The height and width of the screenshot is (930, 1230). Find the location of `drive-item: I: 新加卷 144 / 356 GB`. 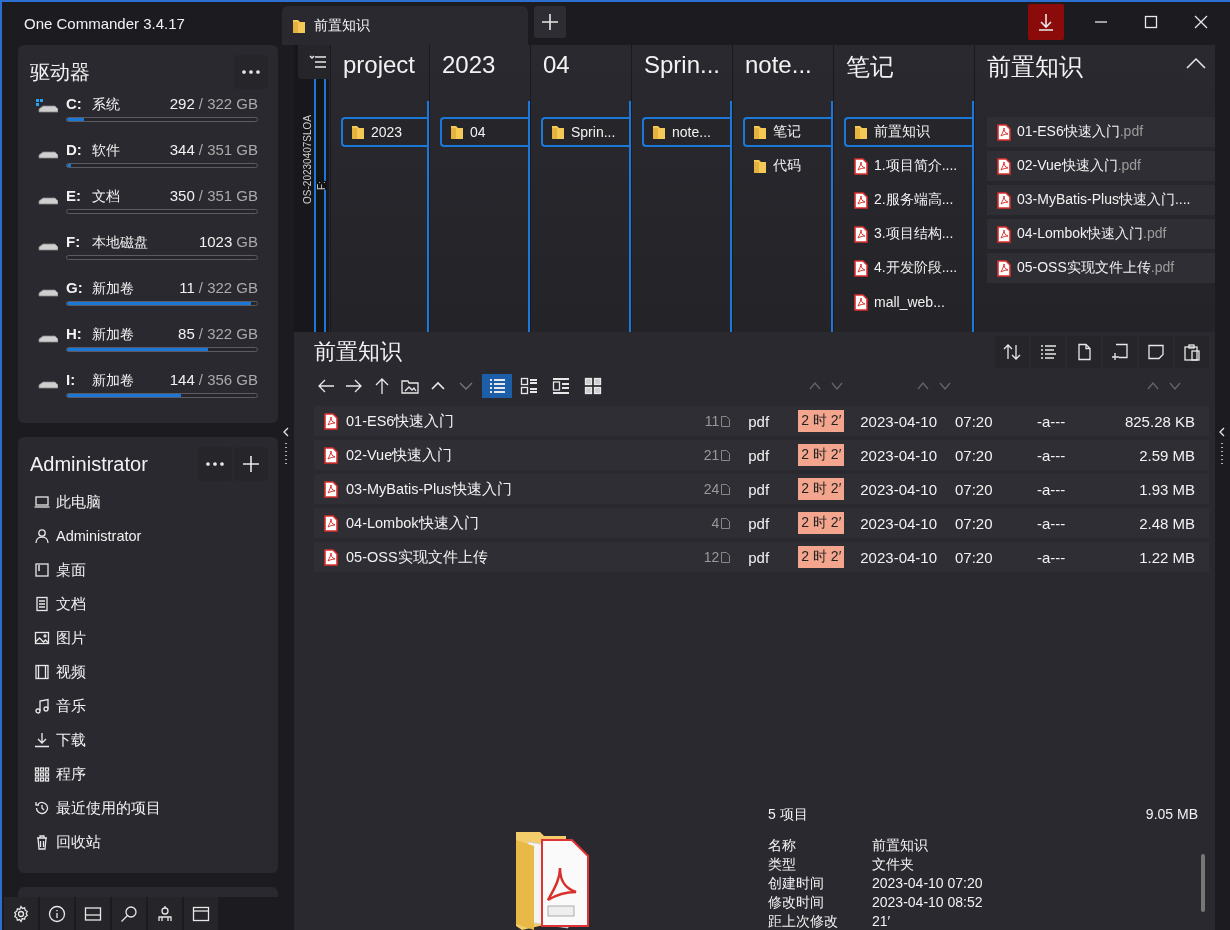

drive-item: I: 新加卷 144 / 356 GB is located at coordinates (148, 390).